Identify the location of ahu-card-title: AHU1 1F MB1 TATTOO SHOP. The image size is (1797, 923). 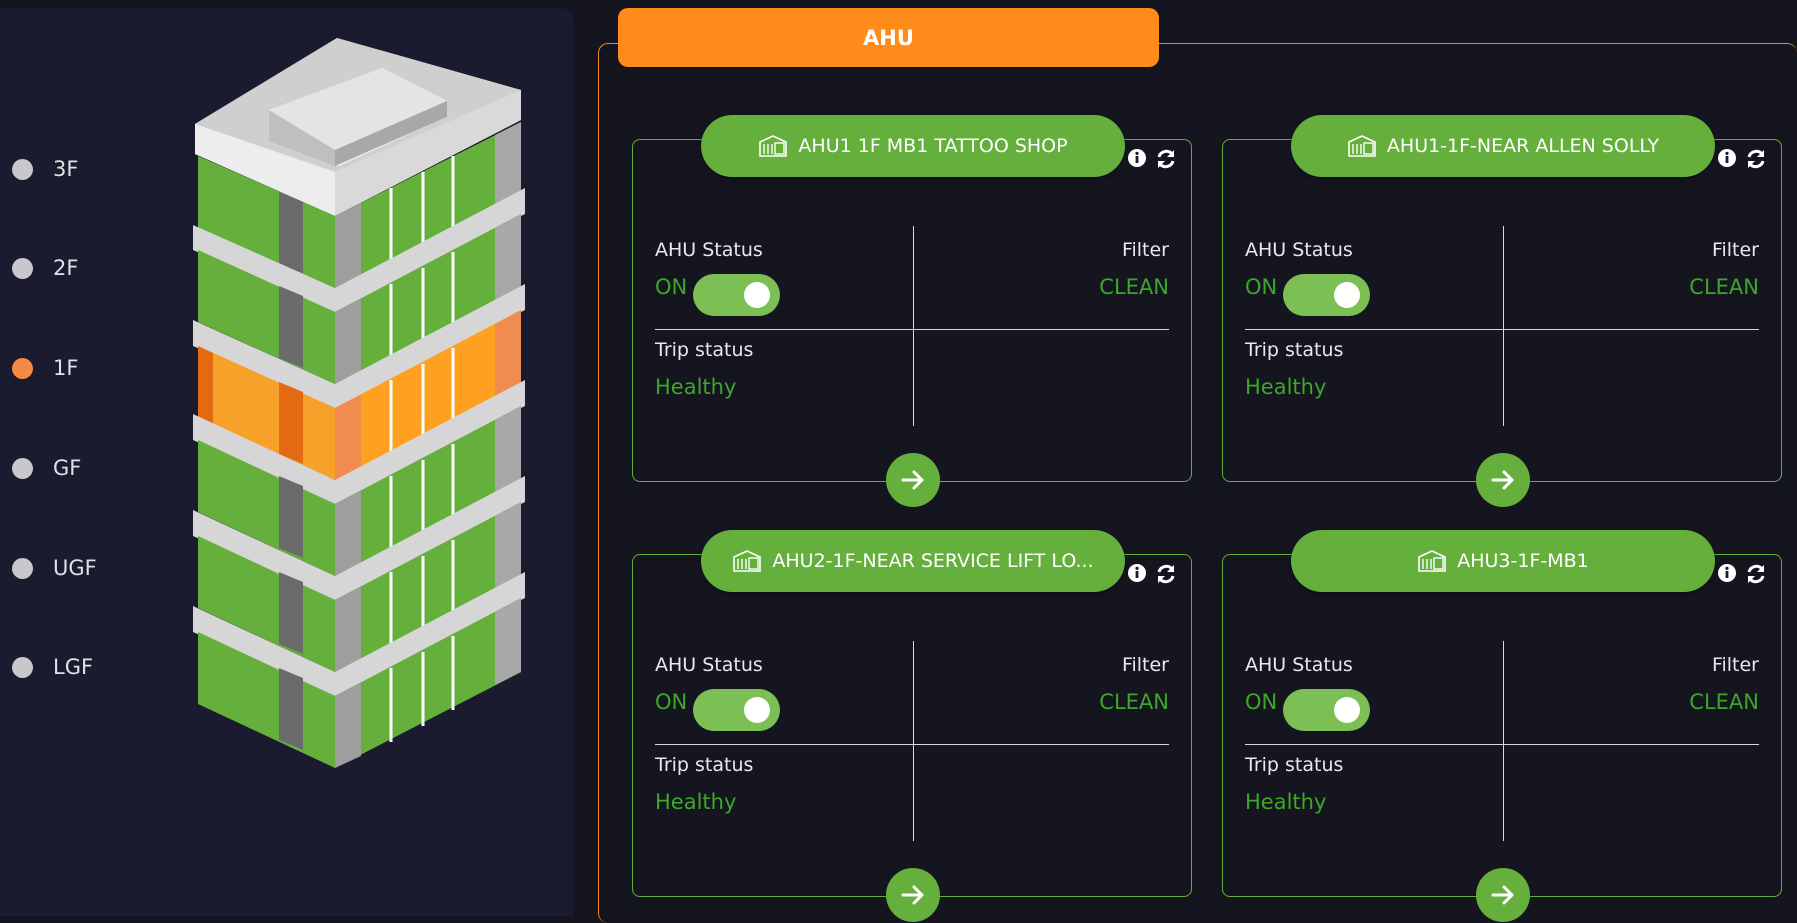
(913, 146).